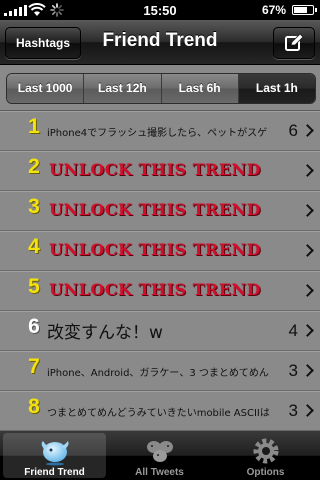  I want to click on navigation-bar: Hashtags Friend Trend, so click(160, 42).